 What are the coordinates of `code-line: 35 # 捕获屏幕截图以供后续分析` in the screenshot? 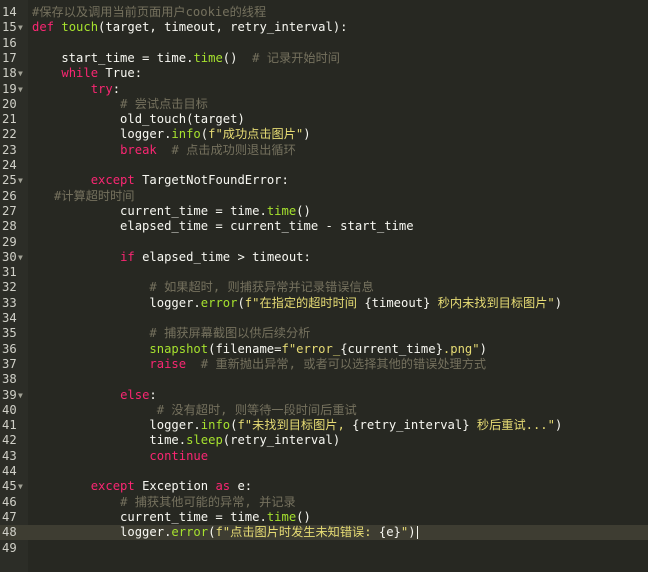 It's located at (324, 333).